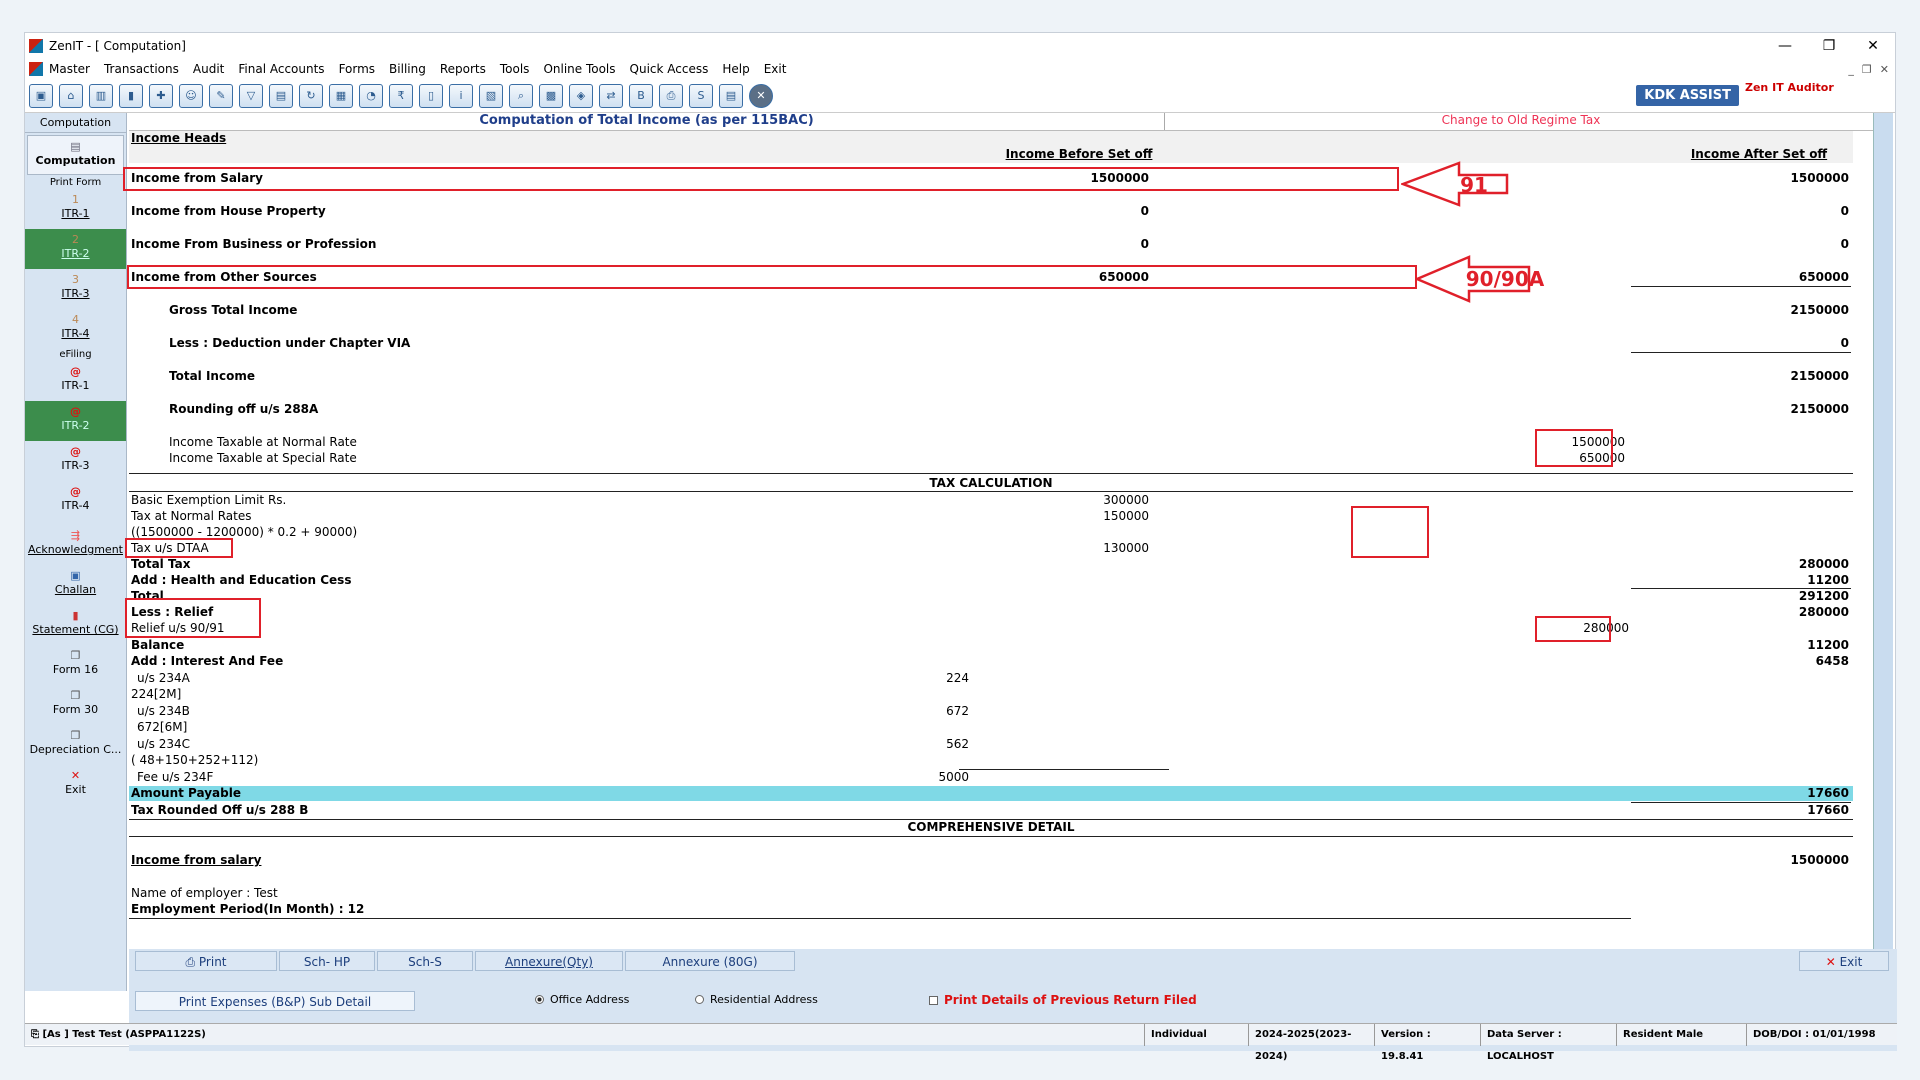 Image resolution: width=1920 pixels, height=1080 pixels. What do you see at coordinates (41, 95) in the screenshot?
I see `computation-tool-icon: ▣` at bounding box center [41, 95].